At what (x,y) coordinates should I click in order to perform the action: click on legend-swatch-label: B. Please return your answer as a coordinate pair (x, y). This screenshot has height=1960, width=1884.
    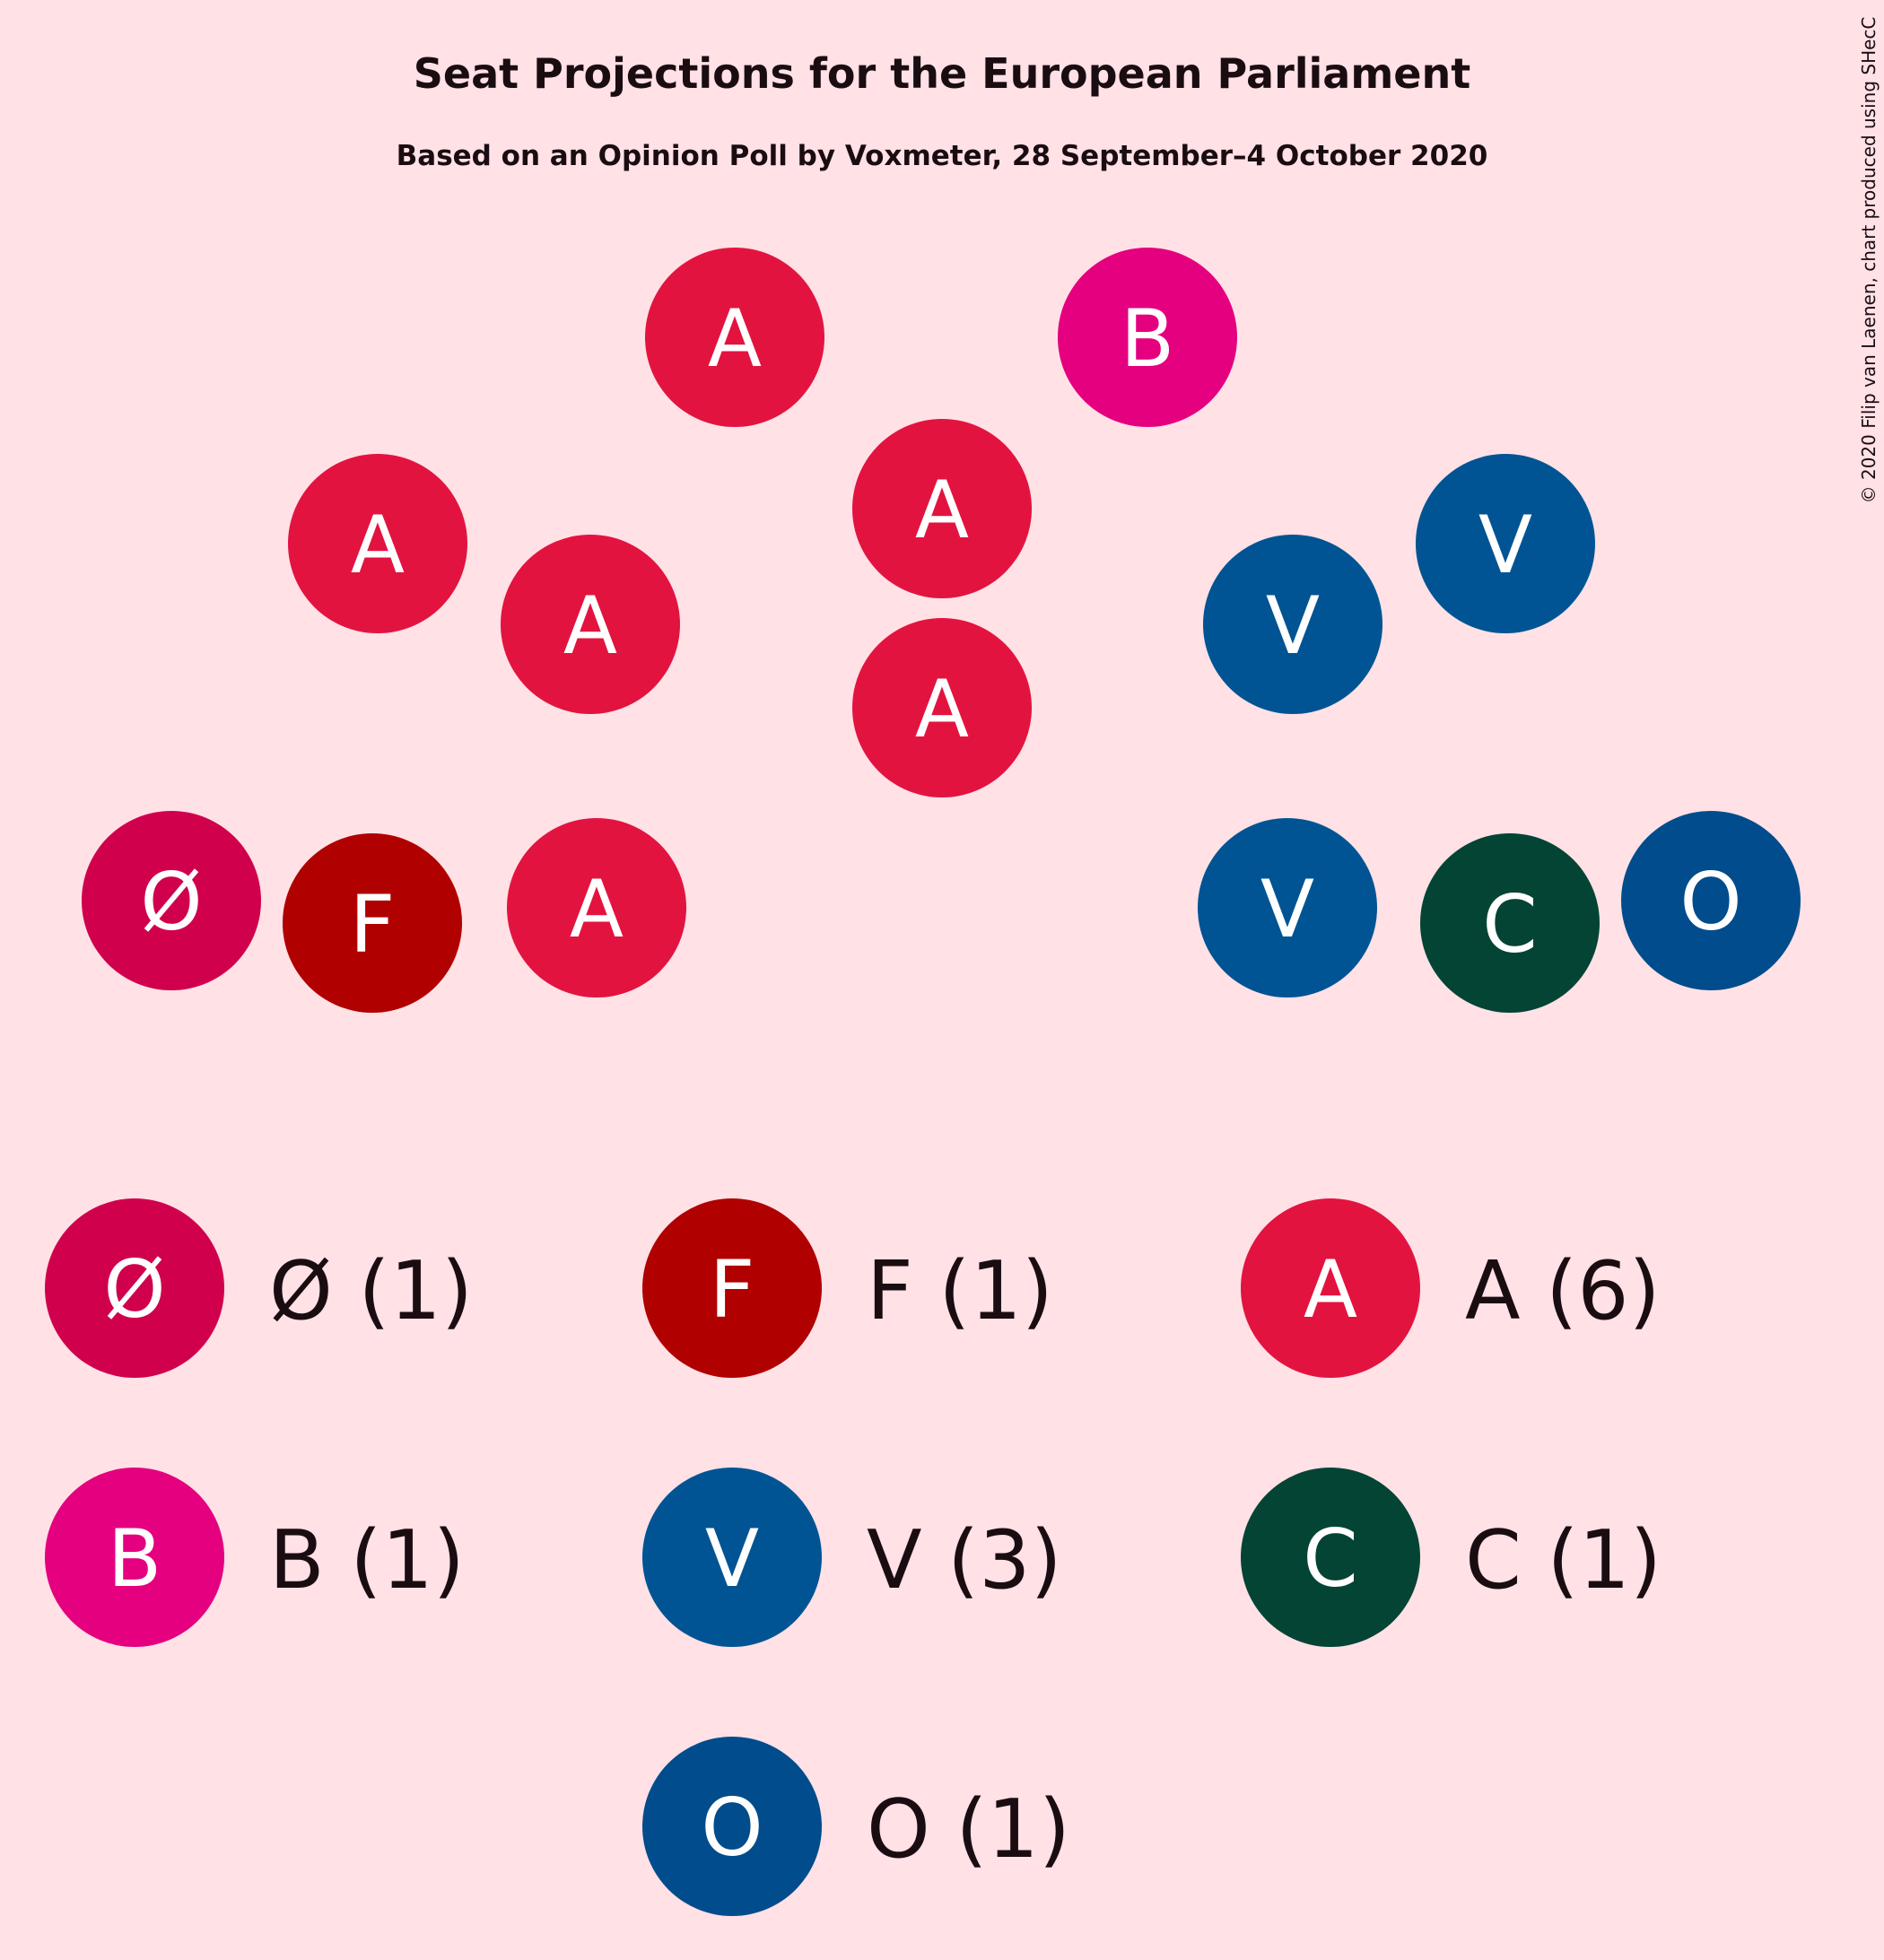
    Looking at the image, I should click on (134, 1559).